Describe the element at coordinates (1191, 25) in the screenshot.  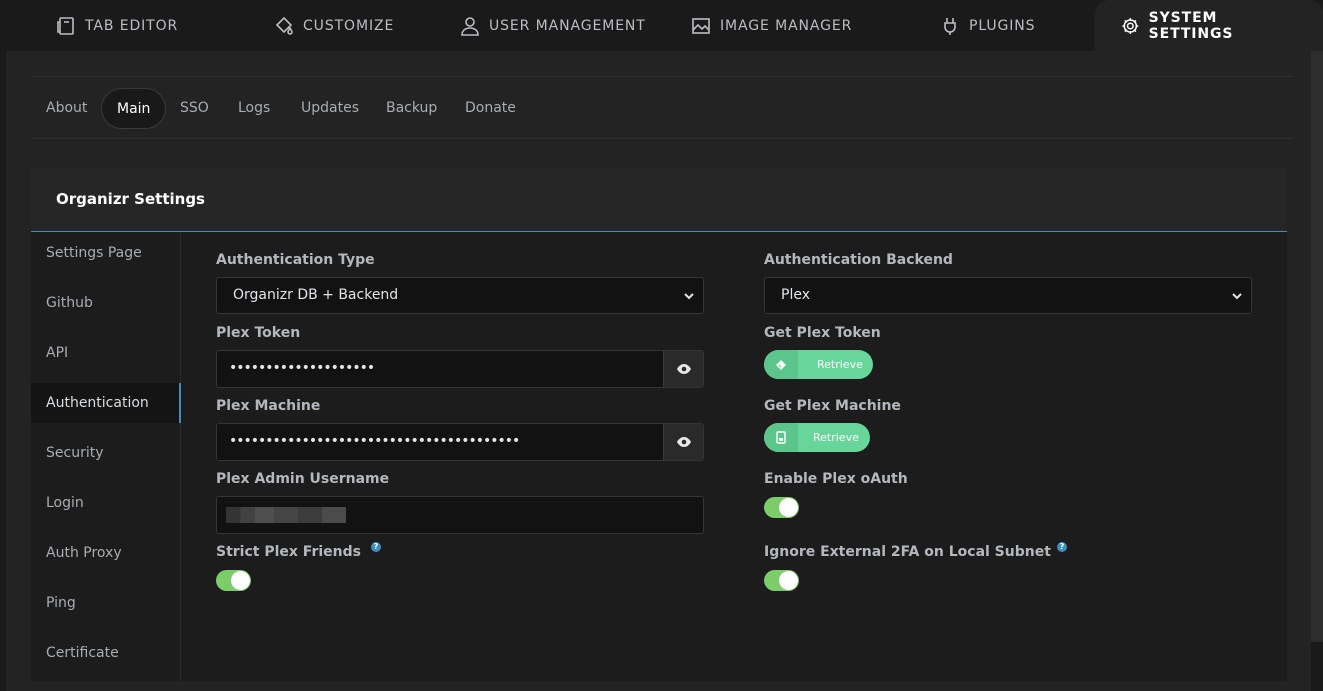
I see `tab-system-settings-label: SYSTEM SETTINGS` at that location.